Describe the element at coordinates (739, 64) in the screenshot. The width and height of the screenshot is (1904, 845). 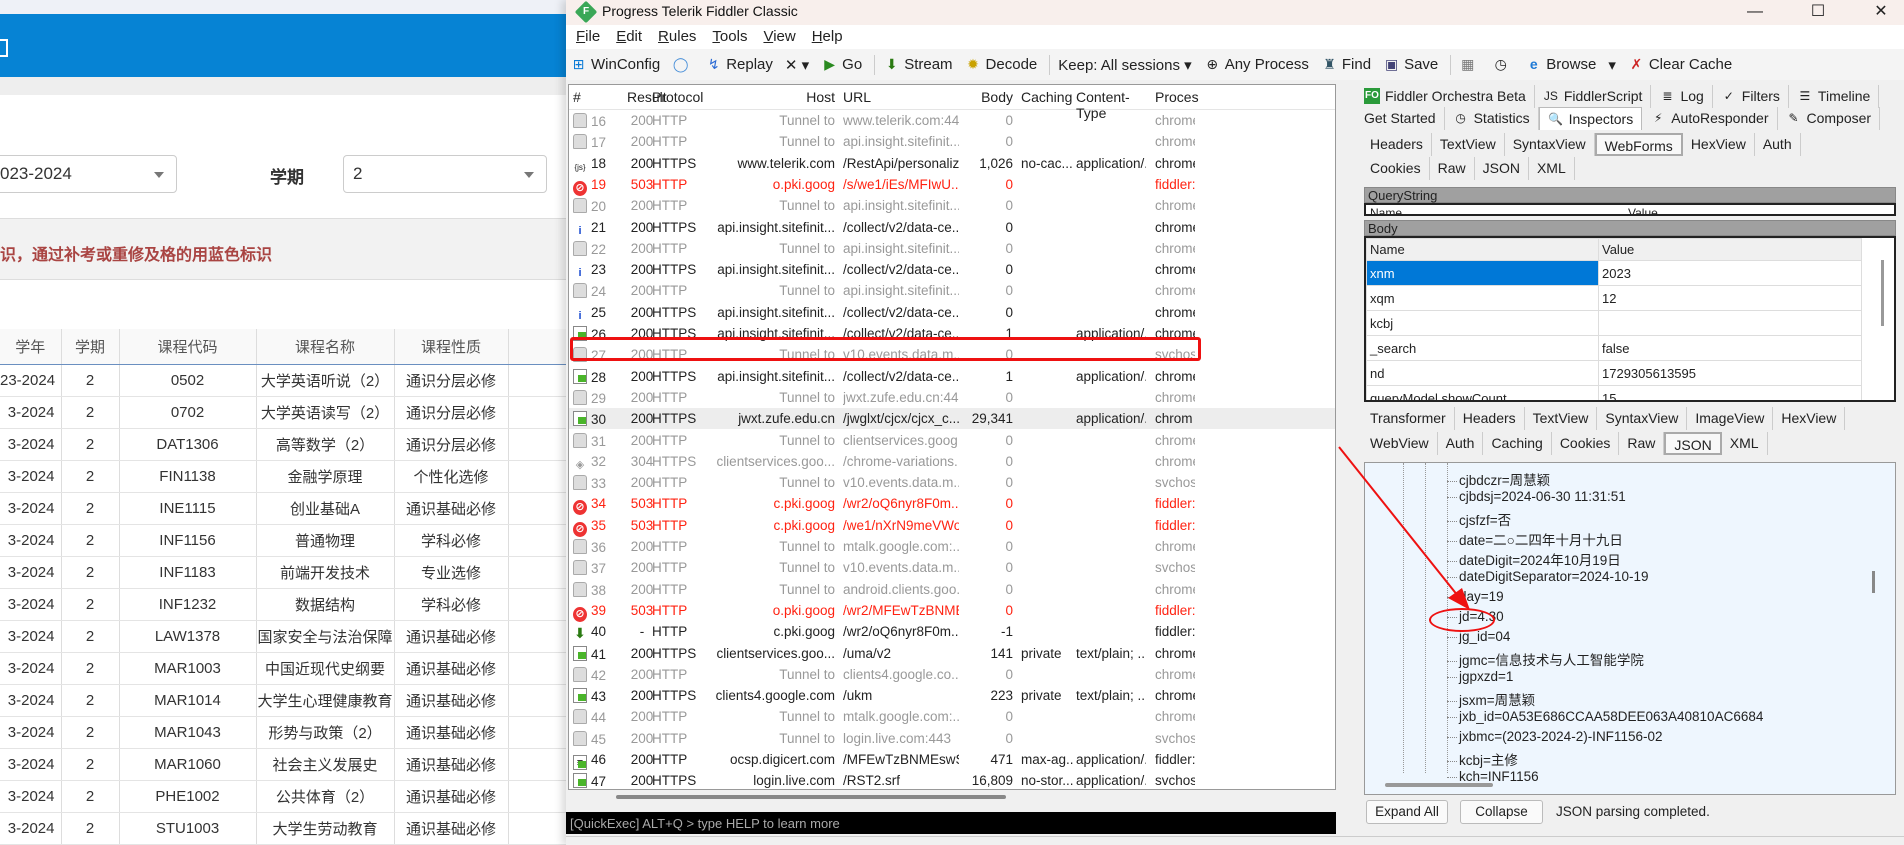
I see `replay-button: ↯ Replay` at that location.